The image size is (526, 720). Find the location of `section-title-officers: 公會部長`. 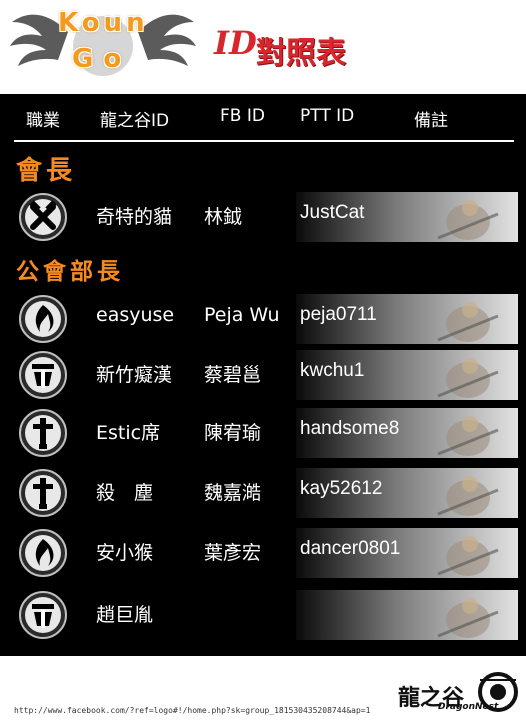

section-title-officers: 公會部長 is located at coordinates (70, 272).